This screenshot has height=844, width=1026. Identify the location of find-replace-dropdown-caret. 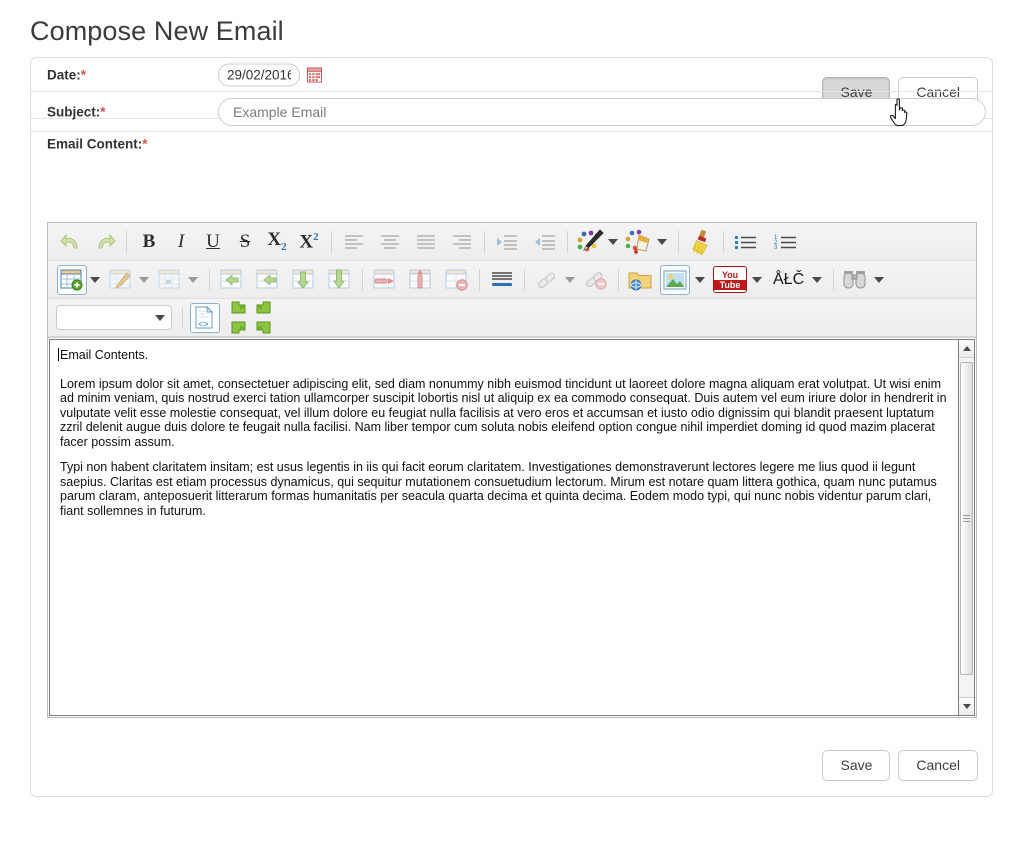
(879, 279).